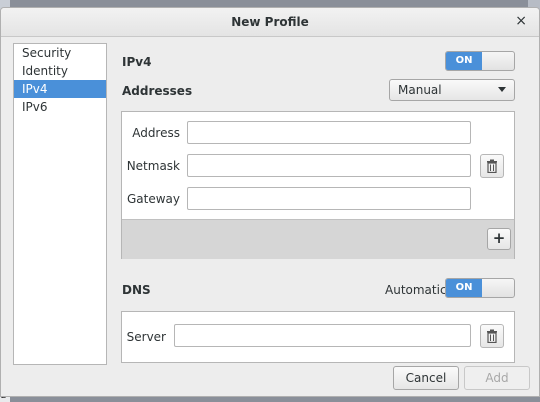  Describe the element at coordinates (137, 62) in the screenshot. I see `ipv4-label: IPv4` at that location.